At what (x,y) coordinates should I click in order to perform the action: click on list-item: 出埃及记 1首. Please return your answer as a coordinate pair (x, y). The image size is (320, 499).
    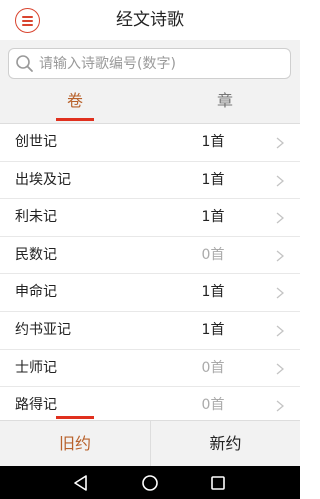
    Looking at the image, I should click on (150, 181).